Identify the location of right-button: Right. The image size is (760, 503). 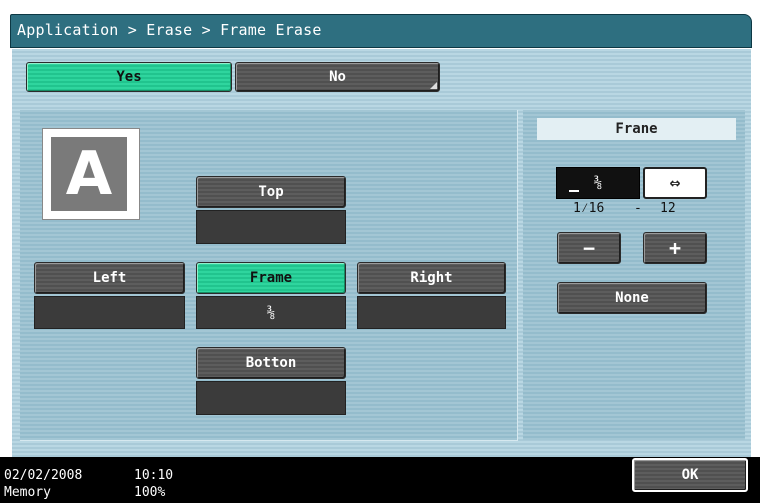
(431, 278).